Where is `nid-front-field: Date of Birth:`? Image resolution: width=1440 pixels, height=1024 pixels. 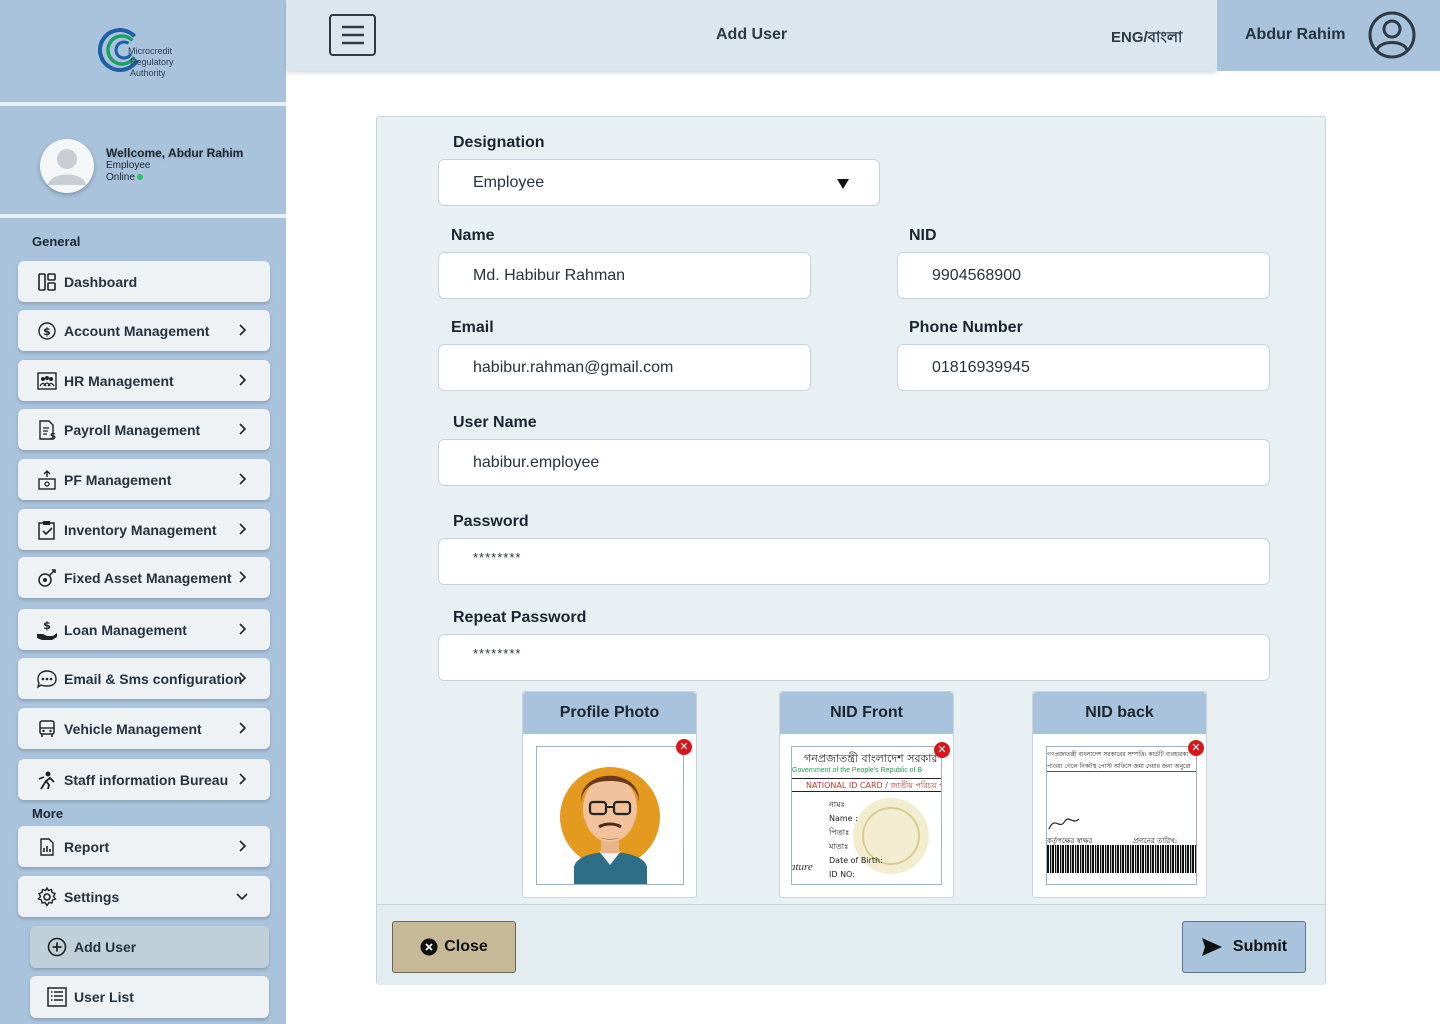 nid-front-field: Date of Birth: is located at coordinates (856, 860).